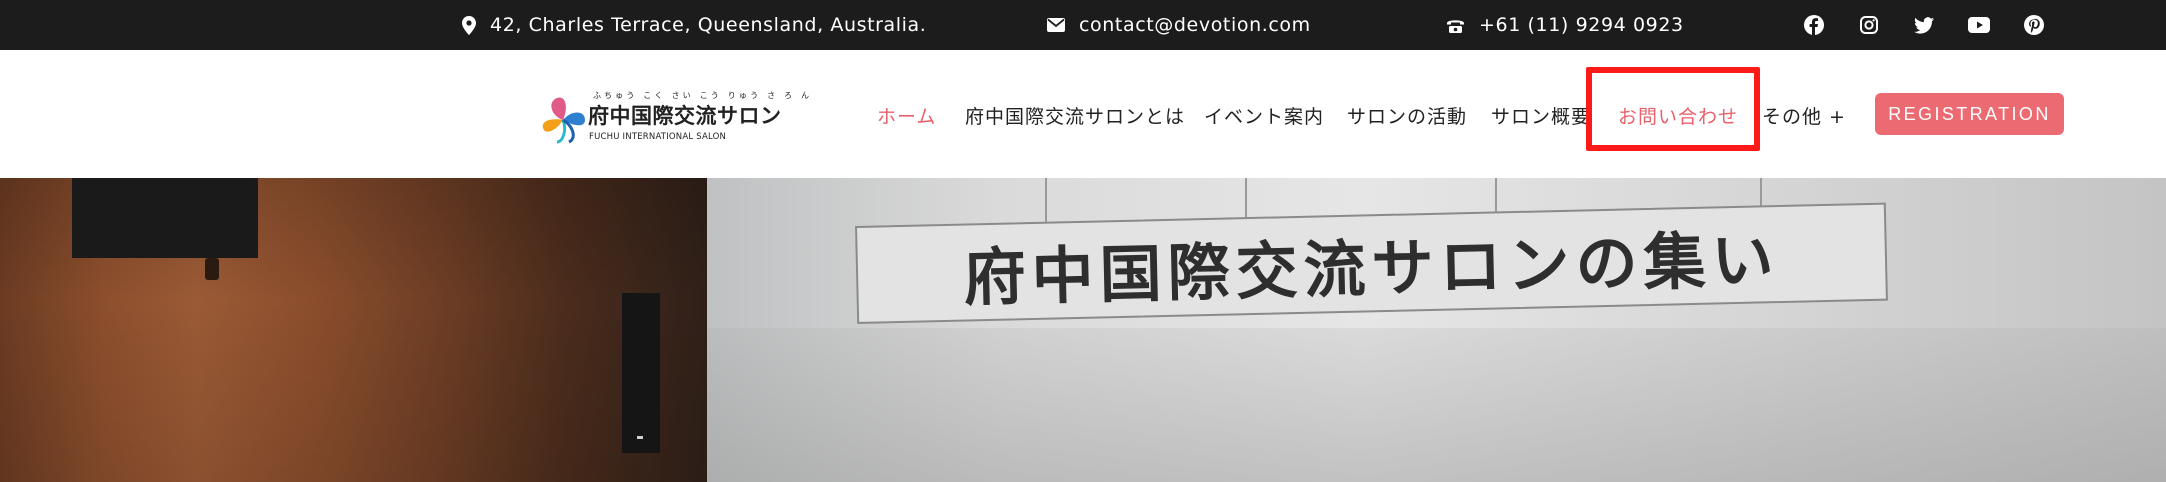 The image size is (2166, 482). I want to click on contact-highlight-box, so click(1673, 109).